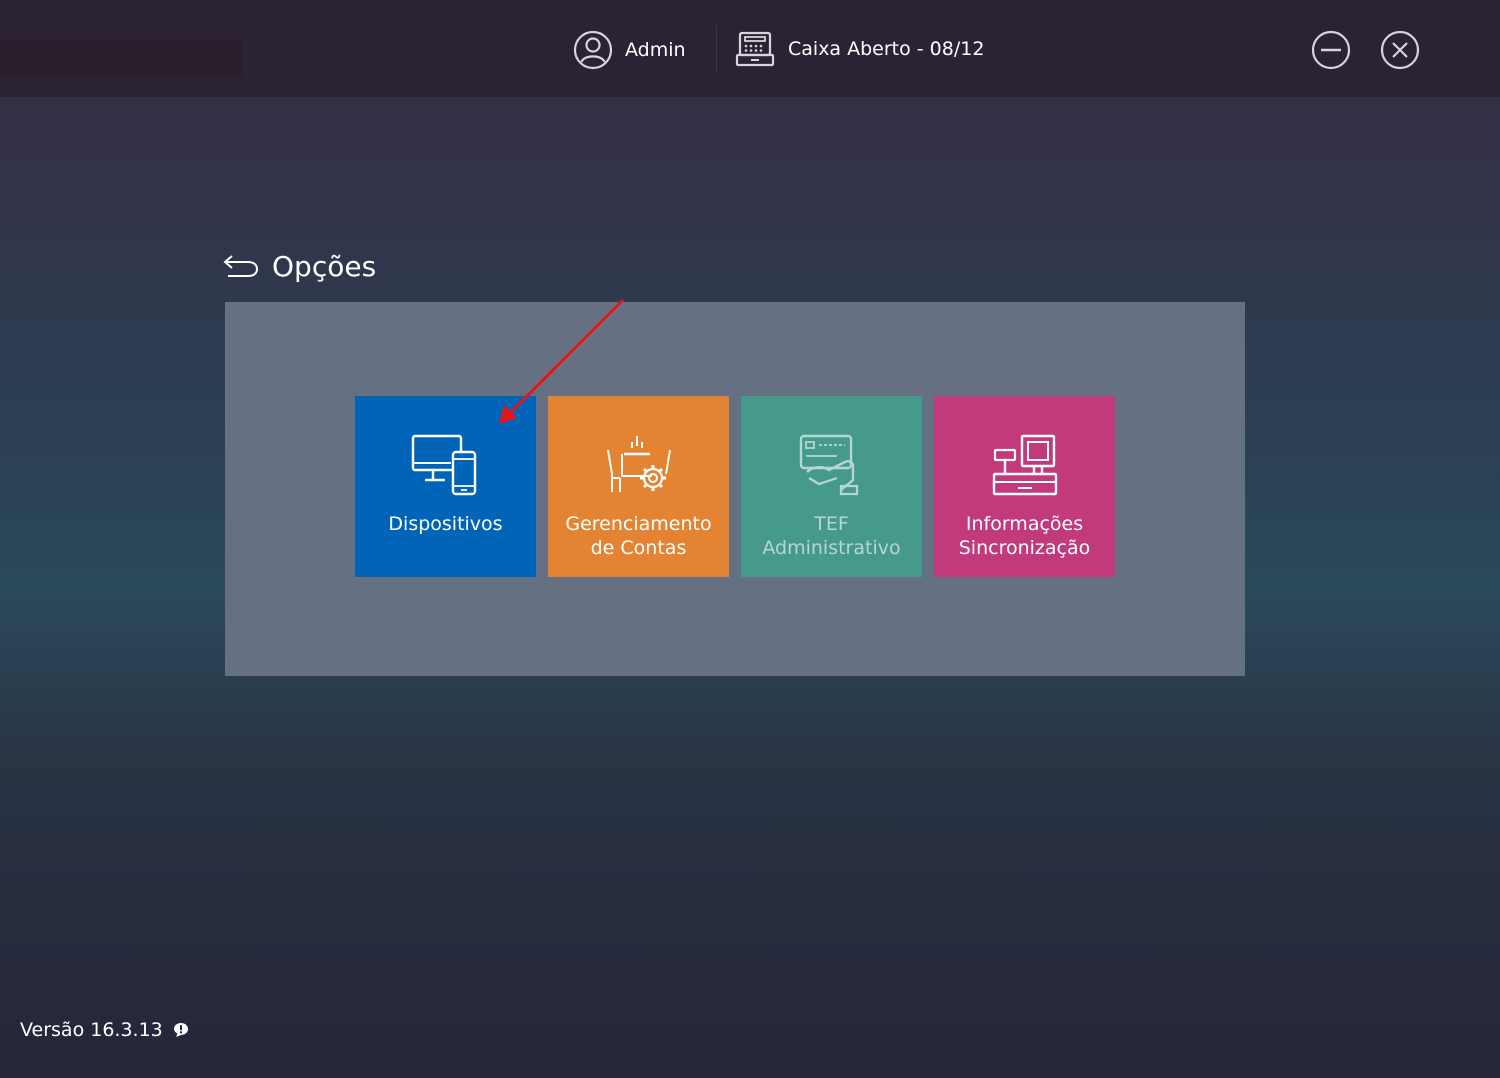 Image resolution: width=1500 pixels, height=1078 pixels. I want to click on version-text: Versão 16.3.13, so click(91, 1030).